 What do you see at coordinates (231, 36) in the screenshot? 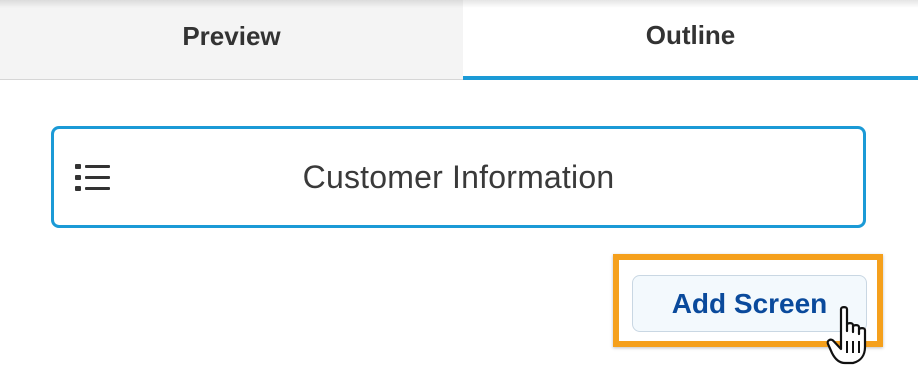
I see `tab-preview-label: Preview` at bounding box center [231, 36].